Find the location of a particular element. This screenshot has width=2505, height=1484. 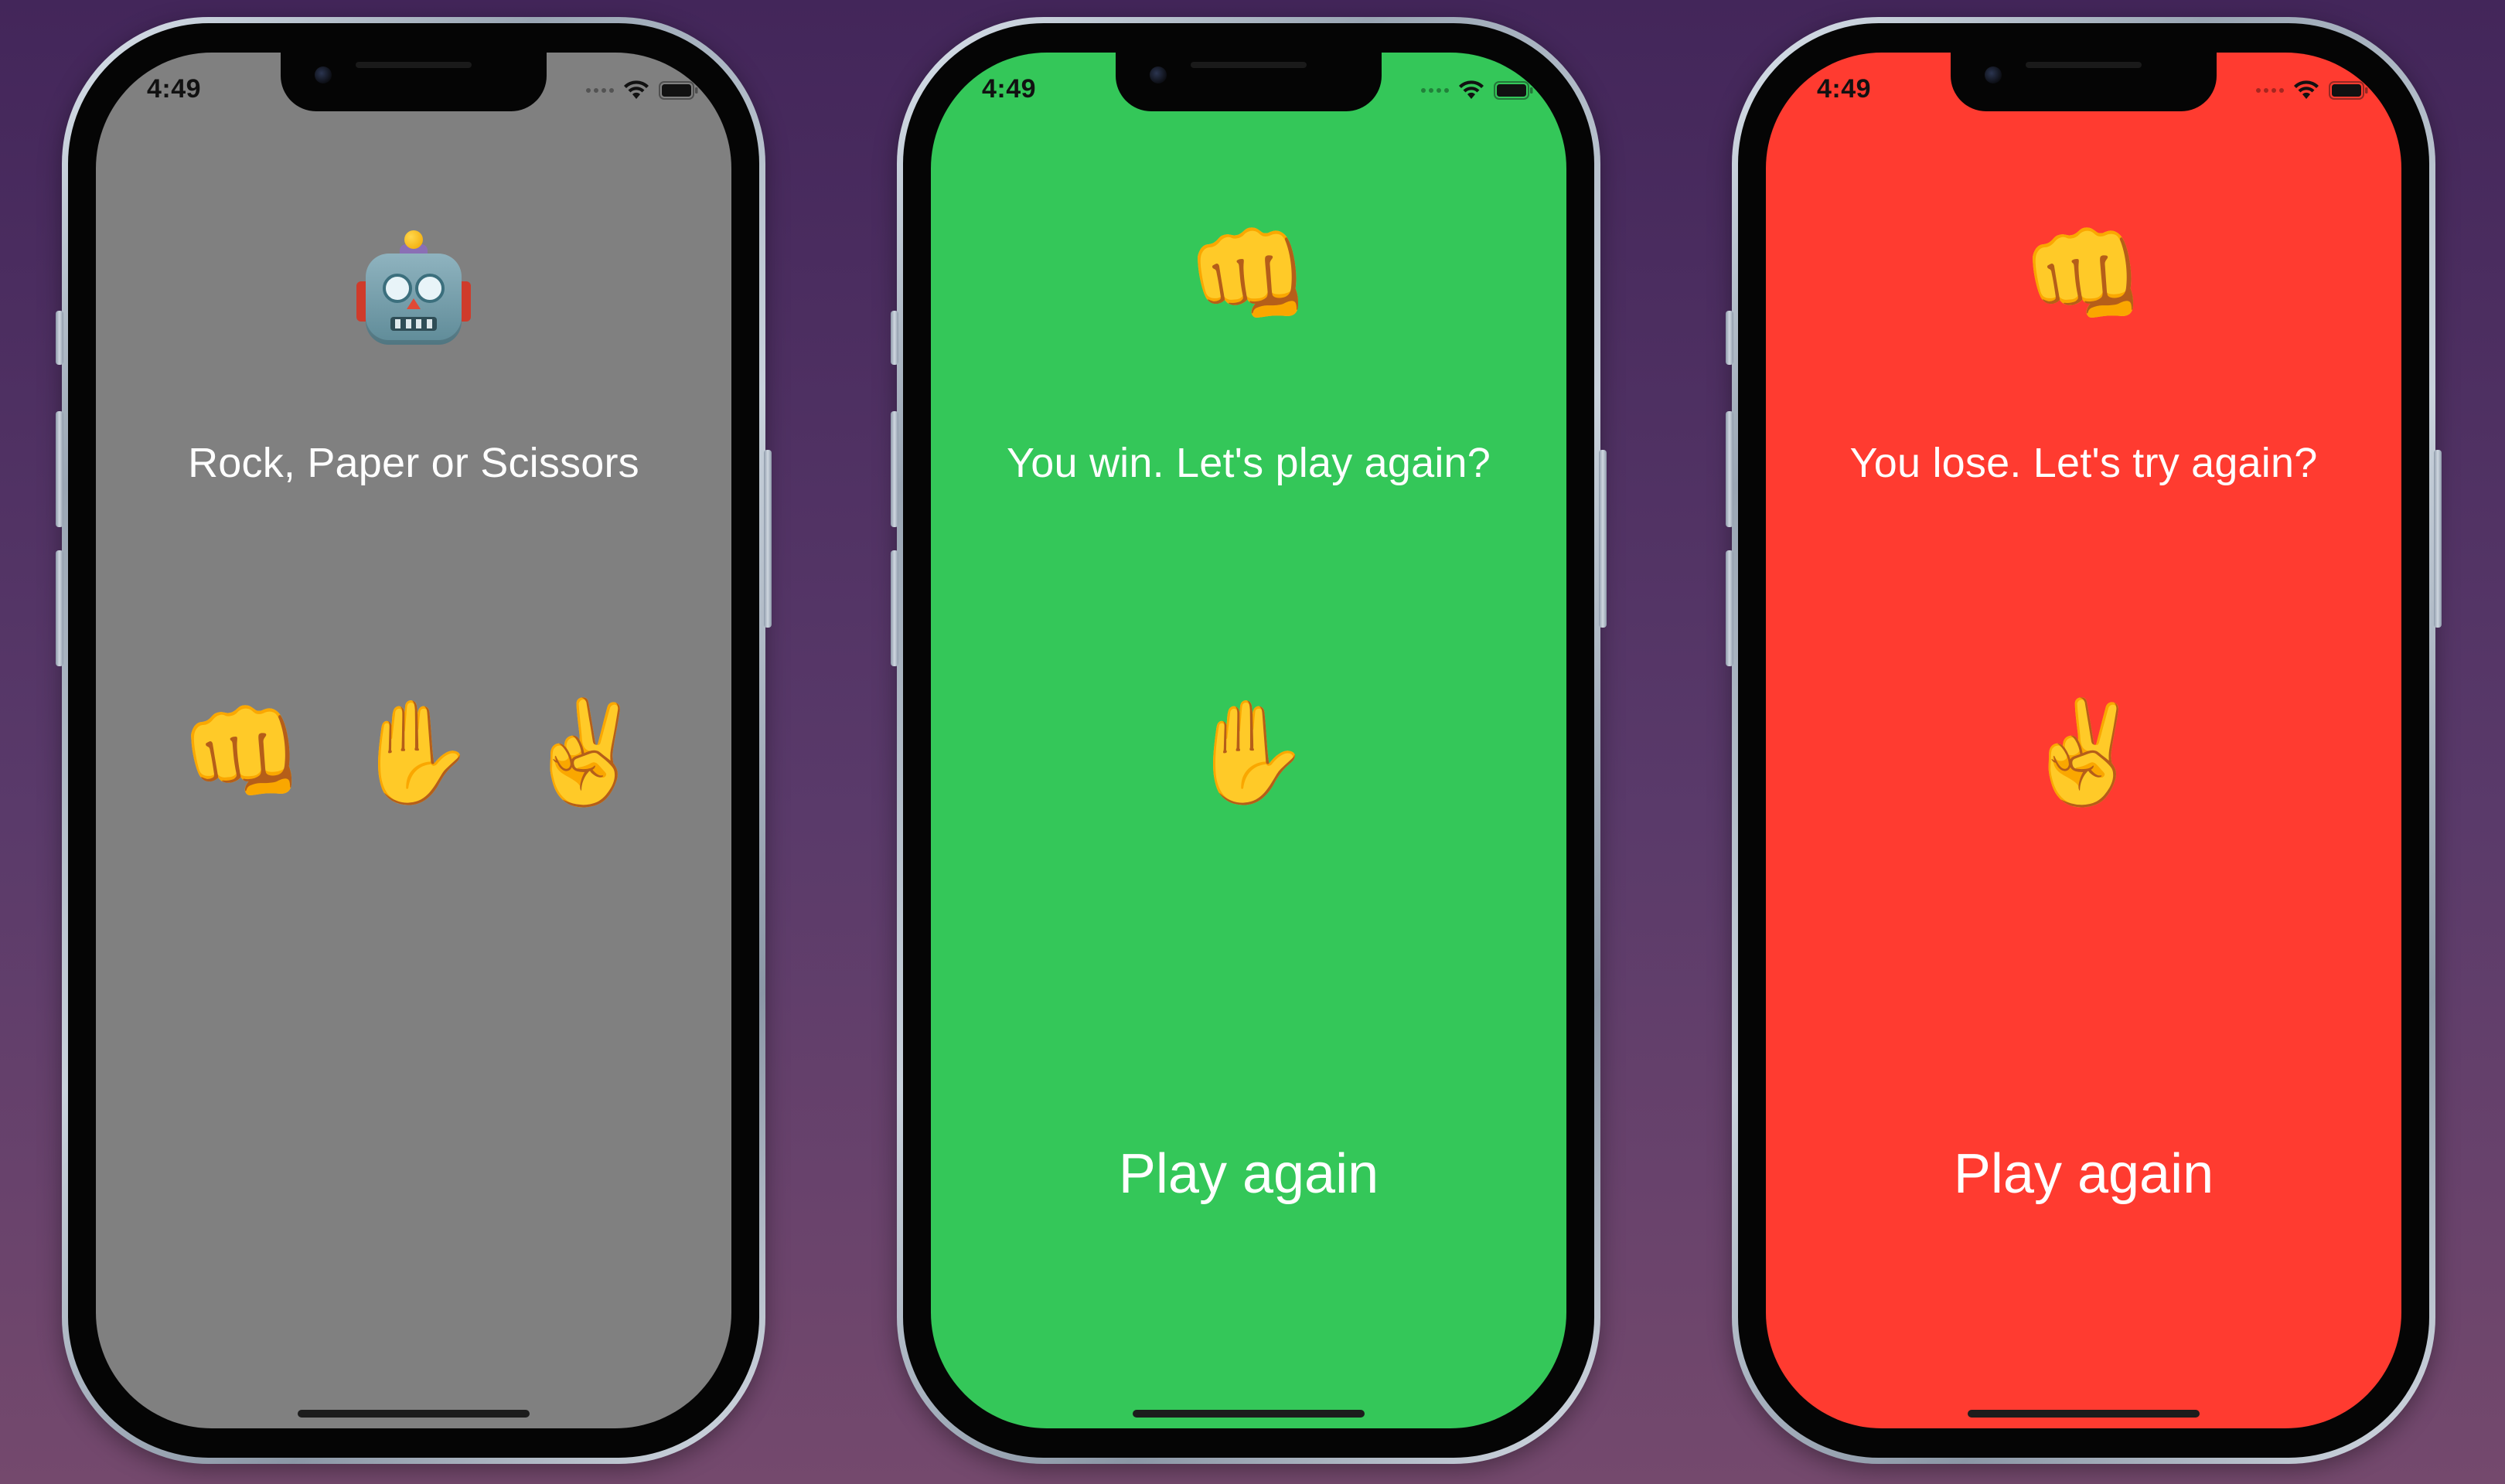

result-text: You win. Let's play again? is located at coordinates (1249, 463).